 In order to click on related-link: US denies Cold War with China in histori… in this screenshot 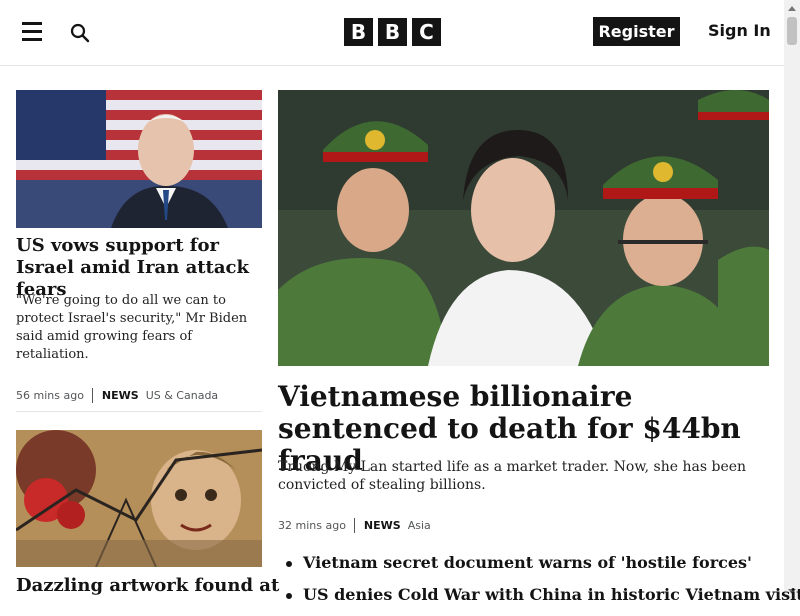, I will do `click(541, 595)`.